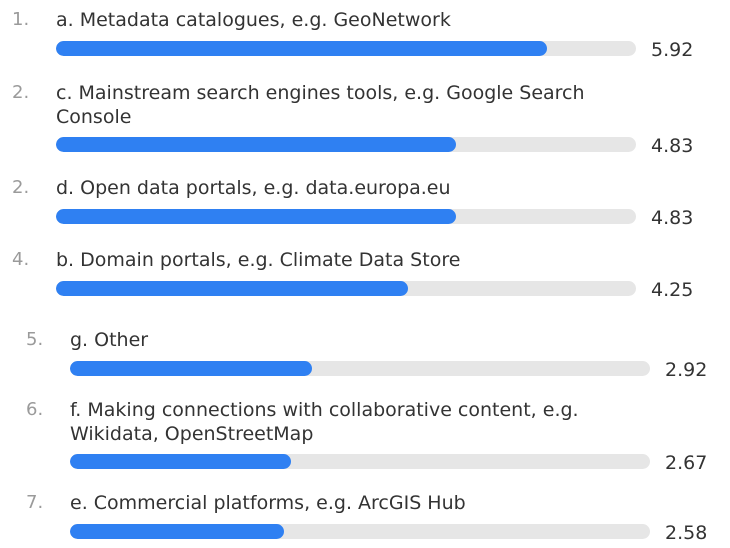 The width and height of the screenshot is (730, 548). What do you see at coordinates (686, 370) in the screenshot?
I see `value-label: 2.92` at bounding box center [686, 370].